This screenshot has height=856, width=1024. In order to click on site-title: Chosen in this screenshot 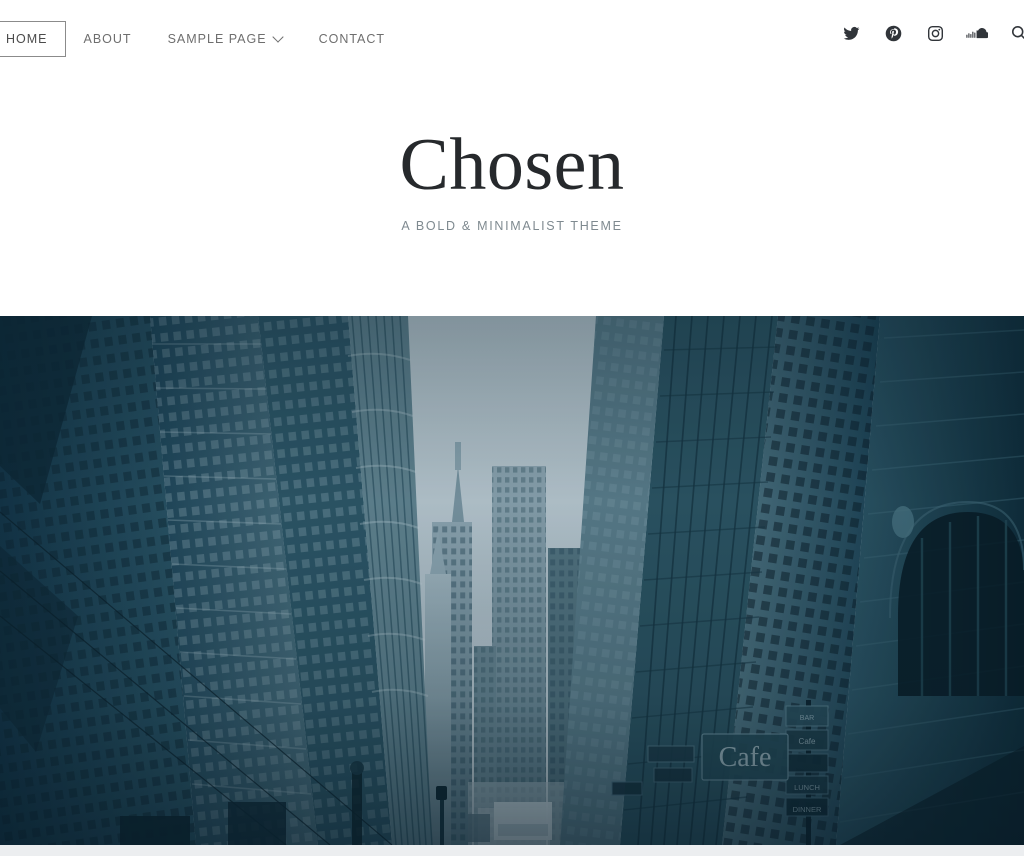, I will do `click(512, 151)`.